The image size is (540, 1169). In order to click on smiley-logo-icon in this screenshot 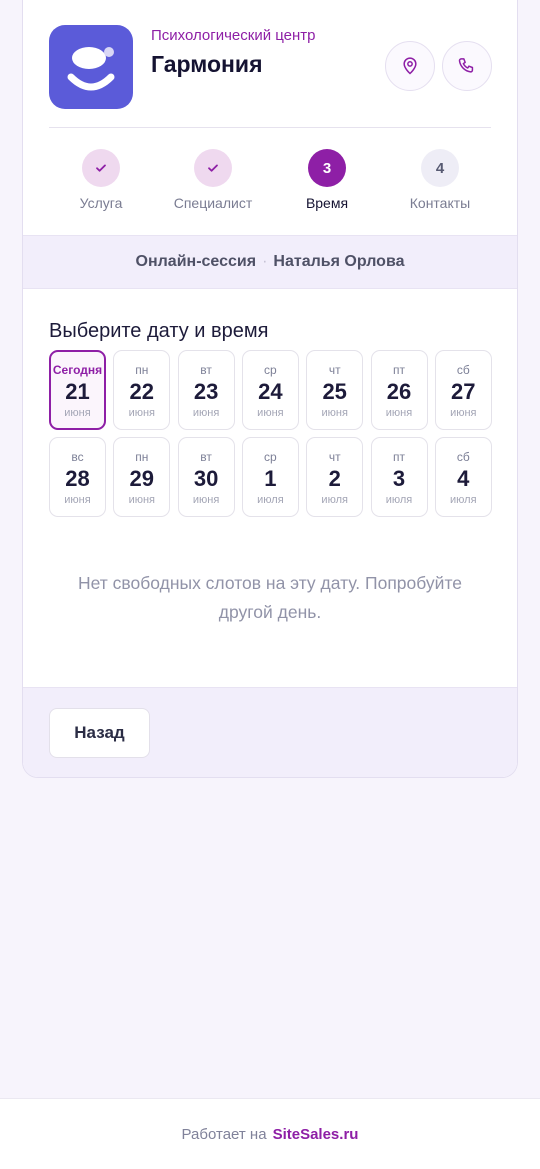, I will do `click(91, 69)`.